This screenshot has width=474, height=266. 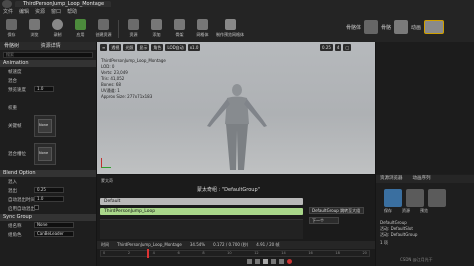 I want to click on asset-tab: ThirdPersonJump_Loop_Montage, so click(x=63, y=4).